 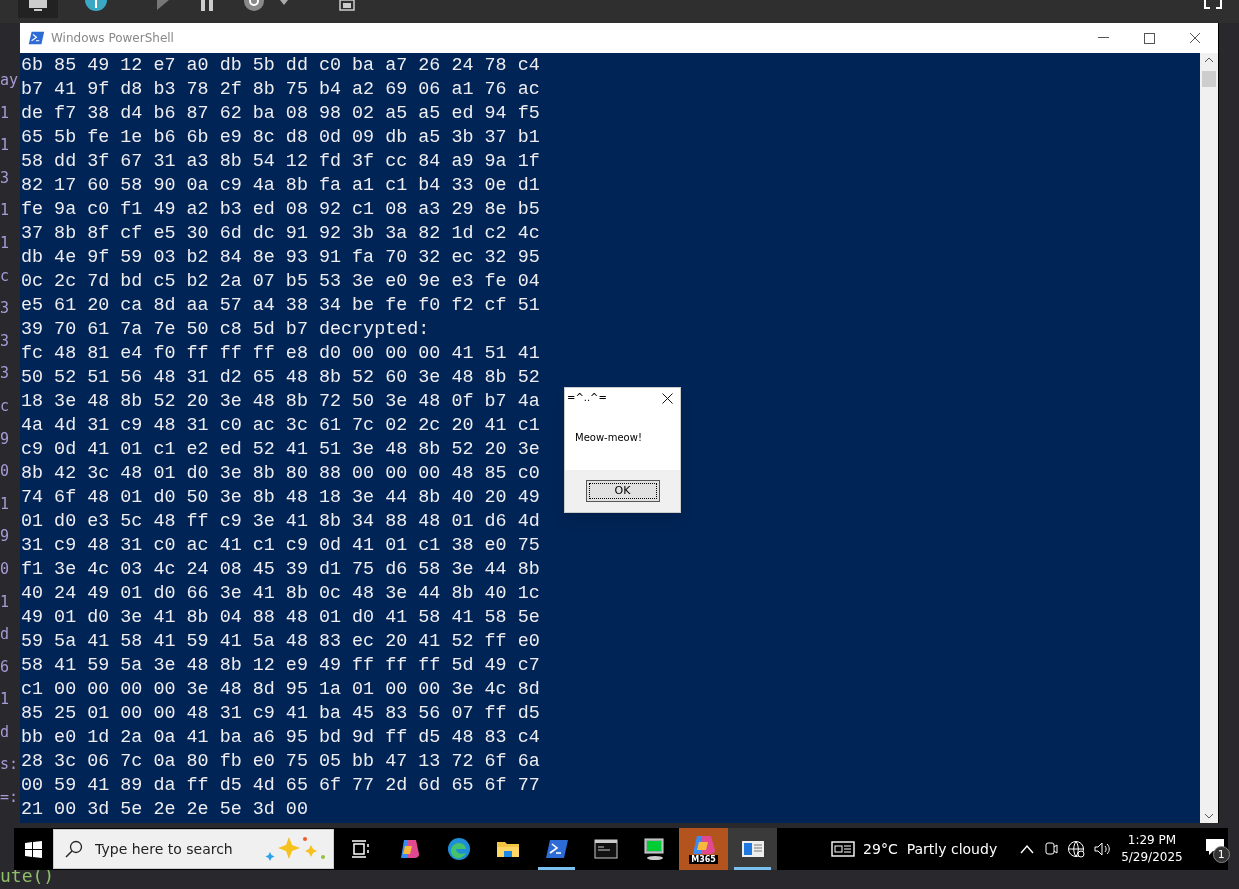 I want to click on console-line: bb e0 1d 2a 0a 41 ba a6 95 bd 9d ff d5 48 83 c4, so click(x=280, y=738).